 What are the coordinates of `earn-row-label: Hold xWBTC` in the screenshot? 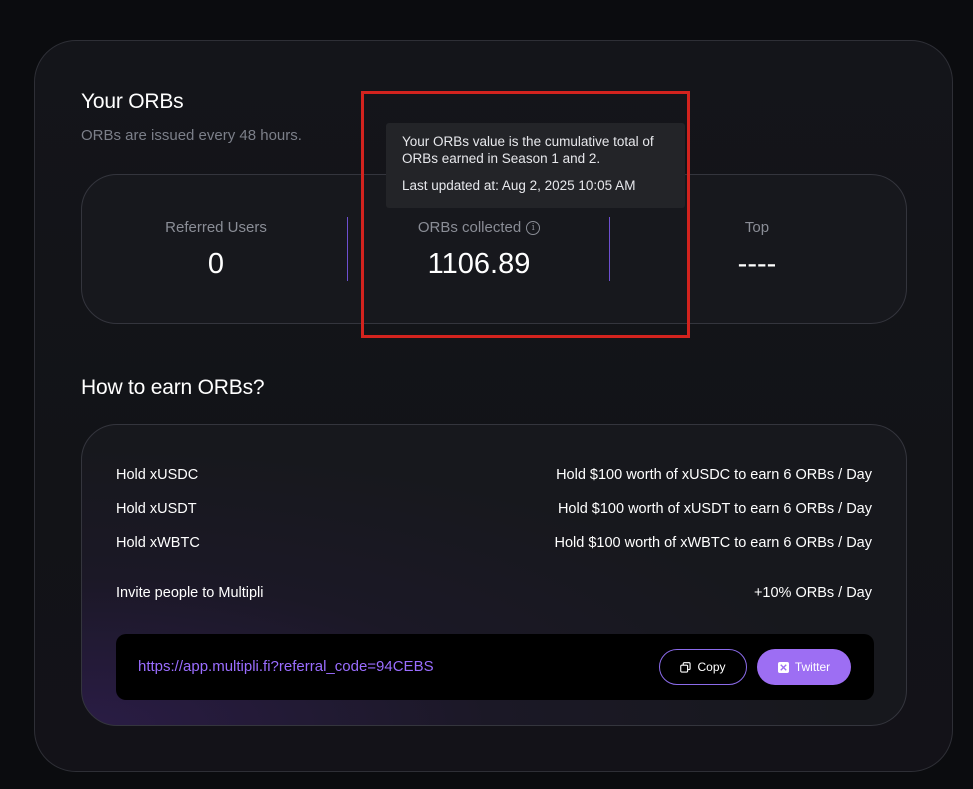 It's located at (158, 543).